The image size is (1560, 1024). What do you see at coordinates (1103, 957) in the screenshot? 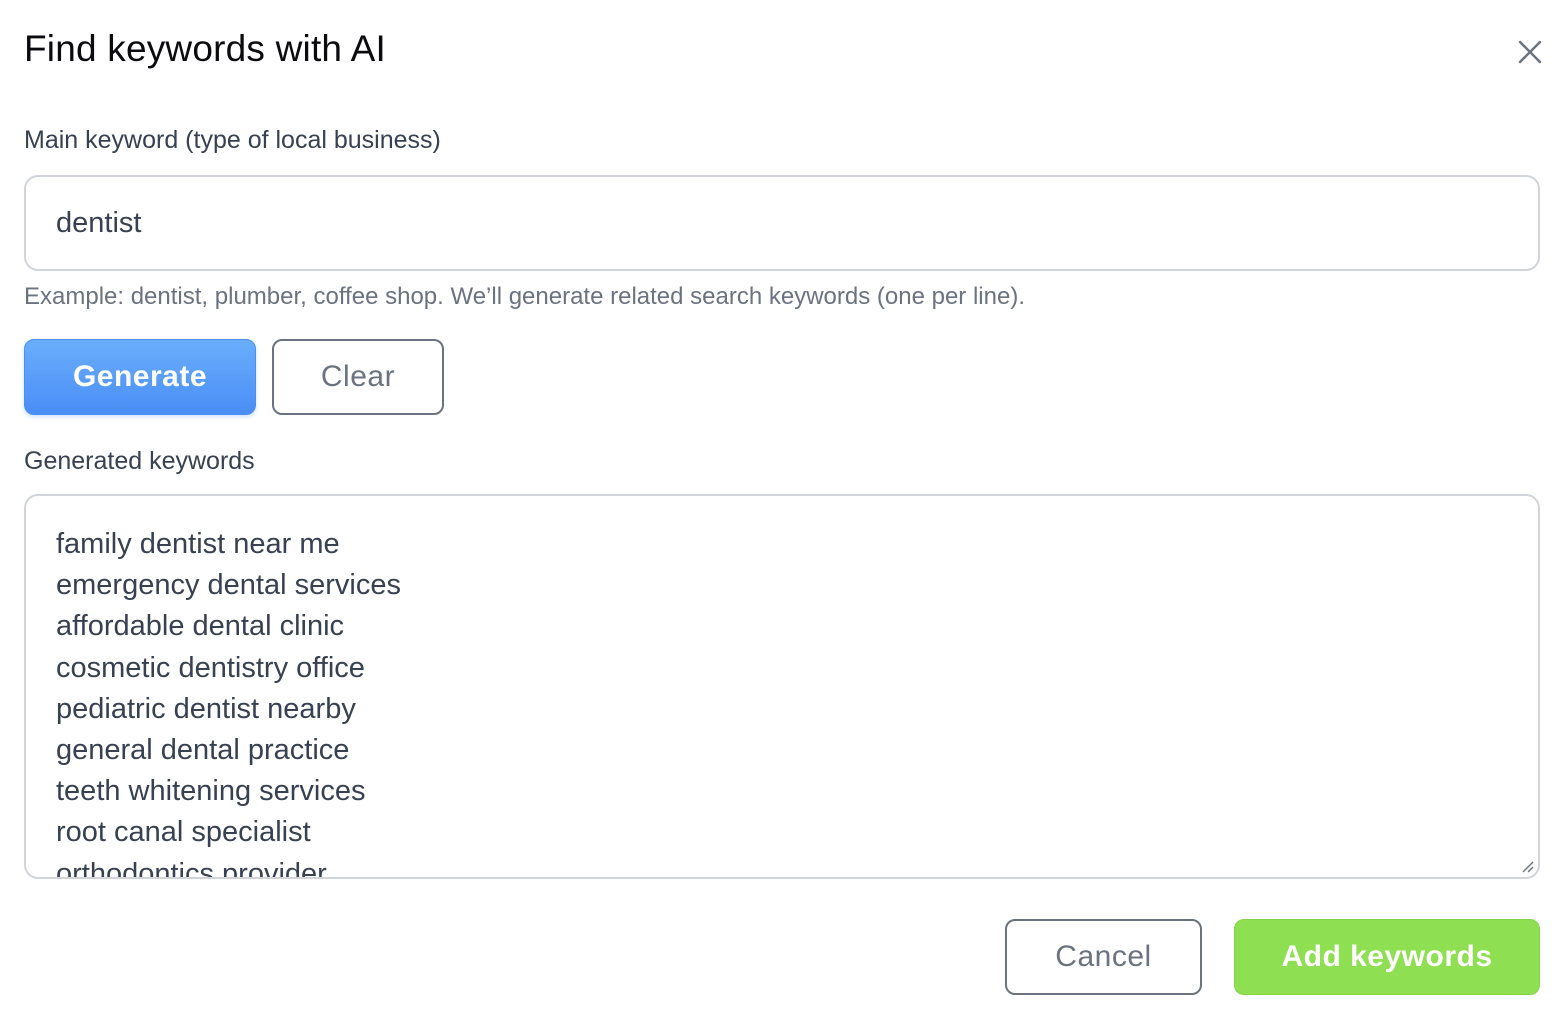
I see `cancel-button: Cancel` at bounding box center [1103, 957].